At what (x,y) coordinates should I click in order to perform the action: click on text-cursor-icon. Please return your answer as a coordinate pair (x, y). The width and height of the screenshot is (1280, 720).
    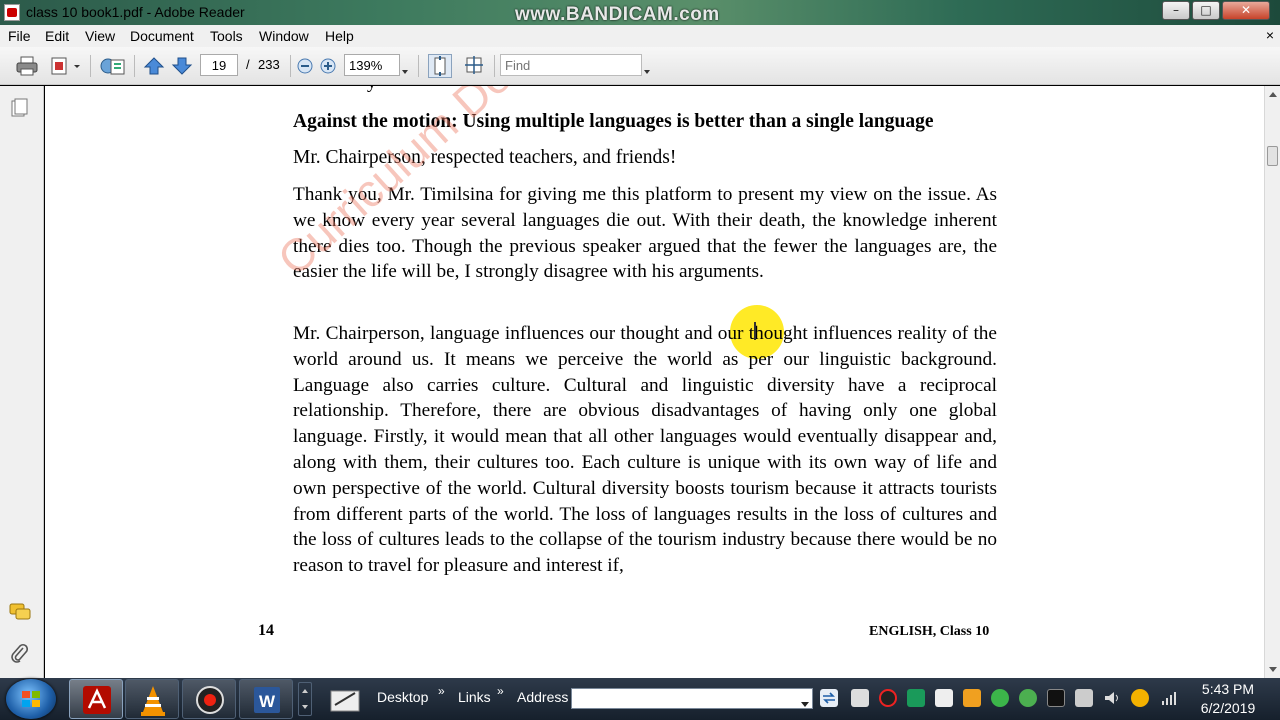
    Looking at the image, I should click on (755, 331).